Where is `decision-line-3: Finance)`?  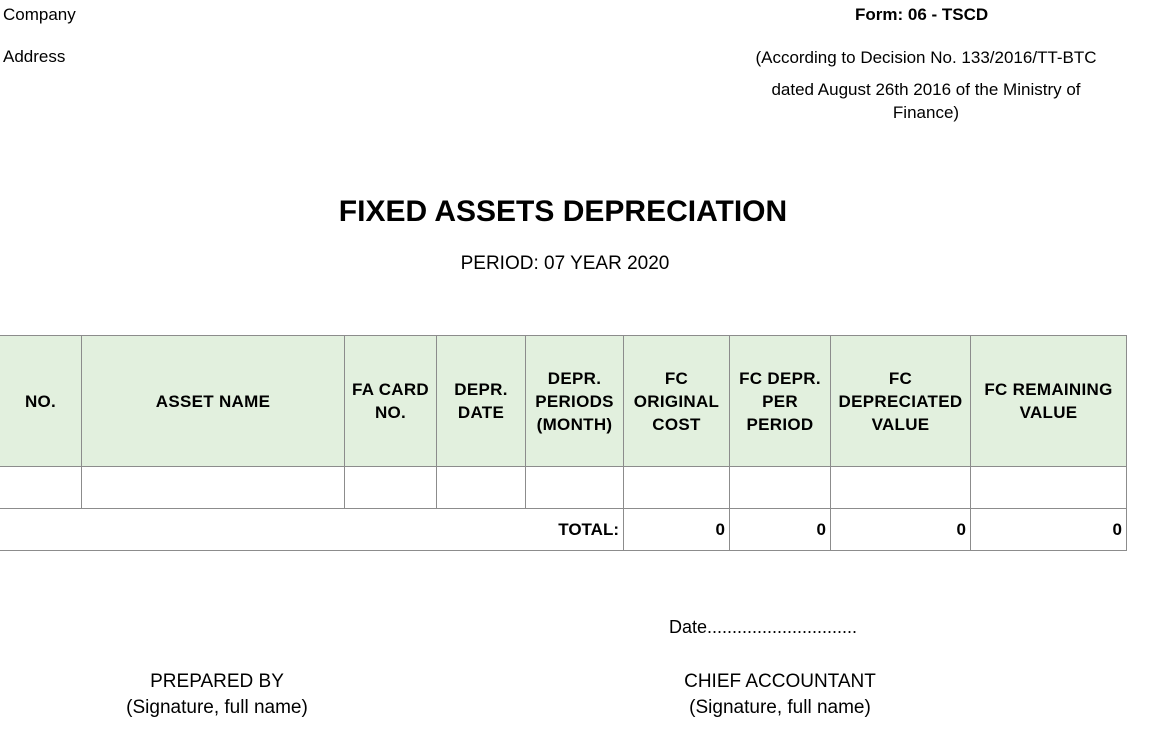
decision-line-3: Finance) is located at coordinates (926, 112).